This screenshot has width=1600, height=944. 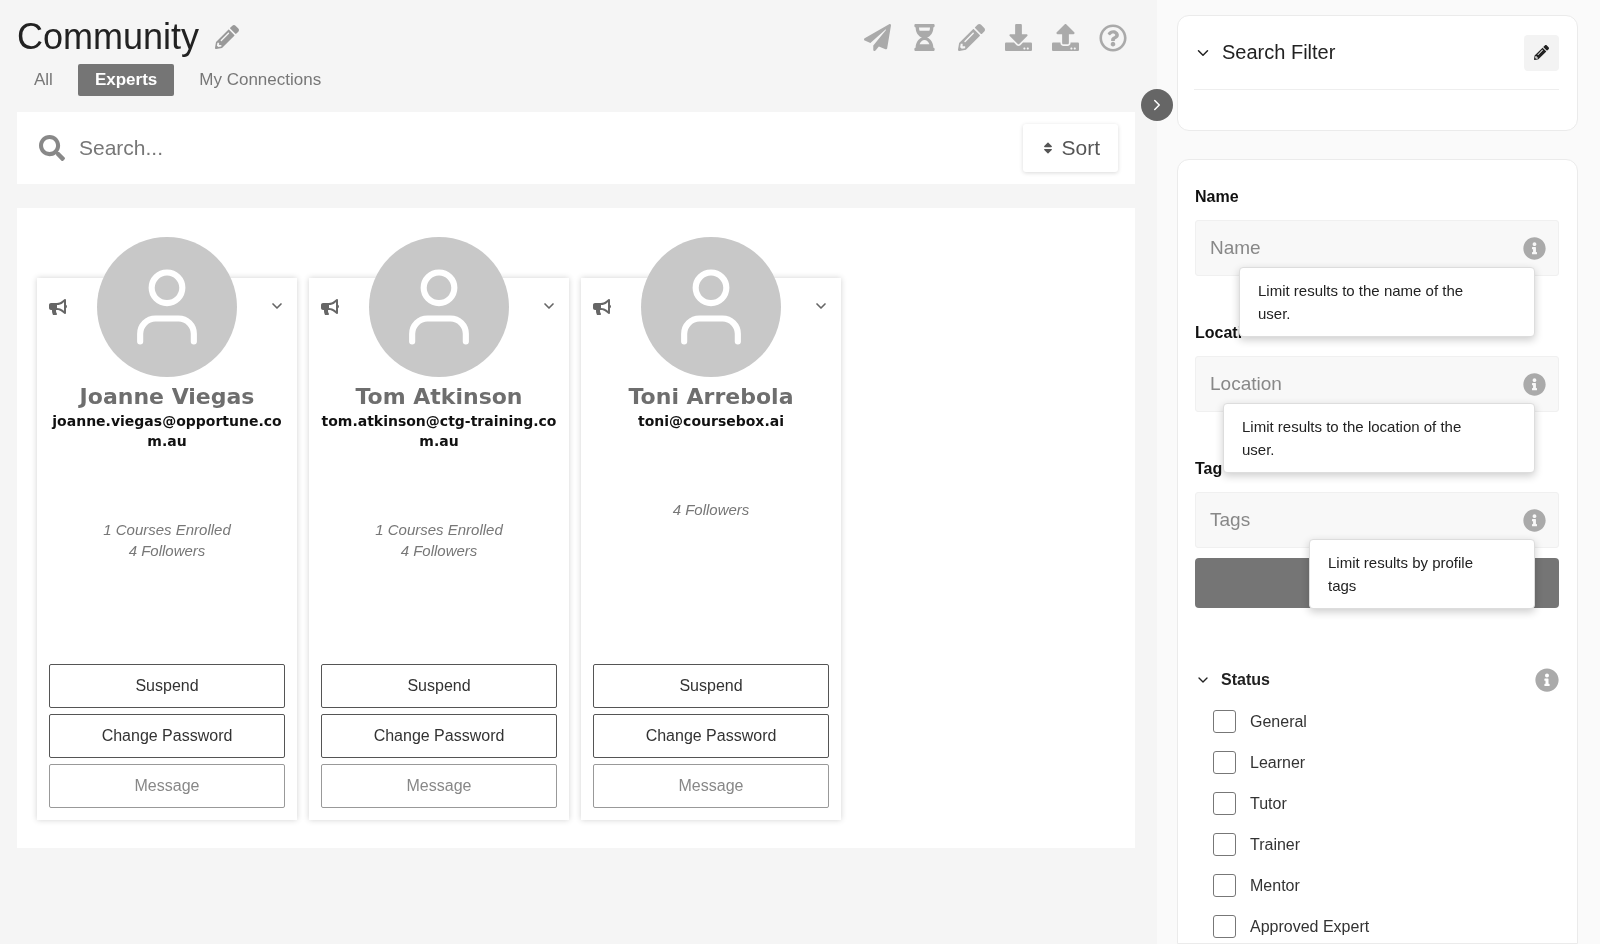 I want to click on text-input: Tags, so click(x=1365, y=520).